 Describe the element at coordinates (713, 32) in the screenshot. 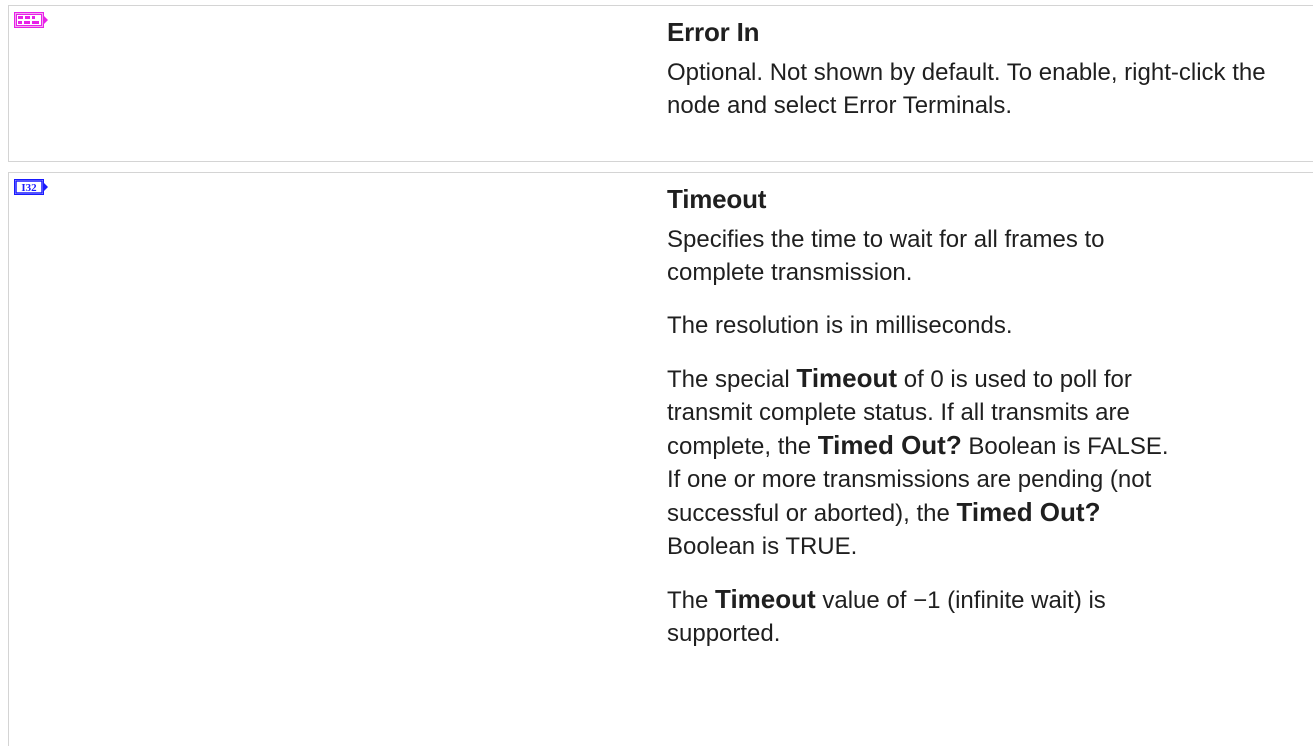

I see `parameter-title: Error In` at that location.